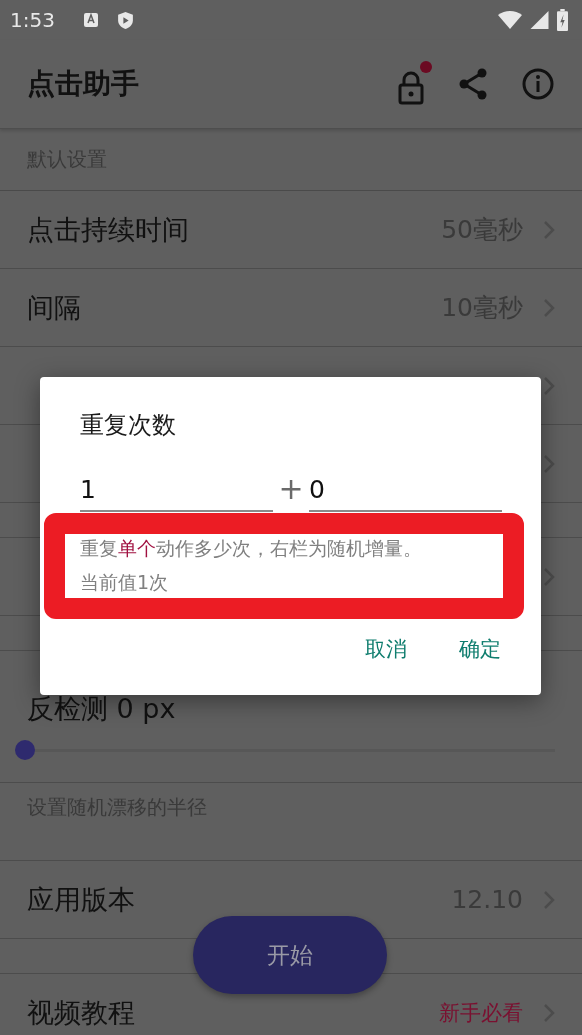  Describe the element at coordinates (54, 307) in the screenshot. I see `row-label: 间隔` at that location.